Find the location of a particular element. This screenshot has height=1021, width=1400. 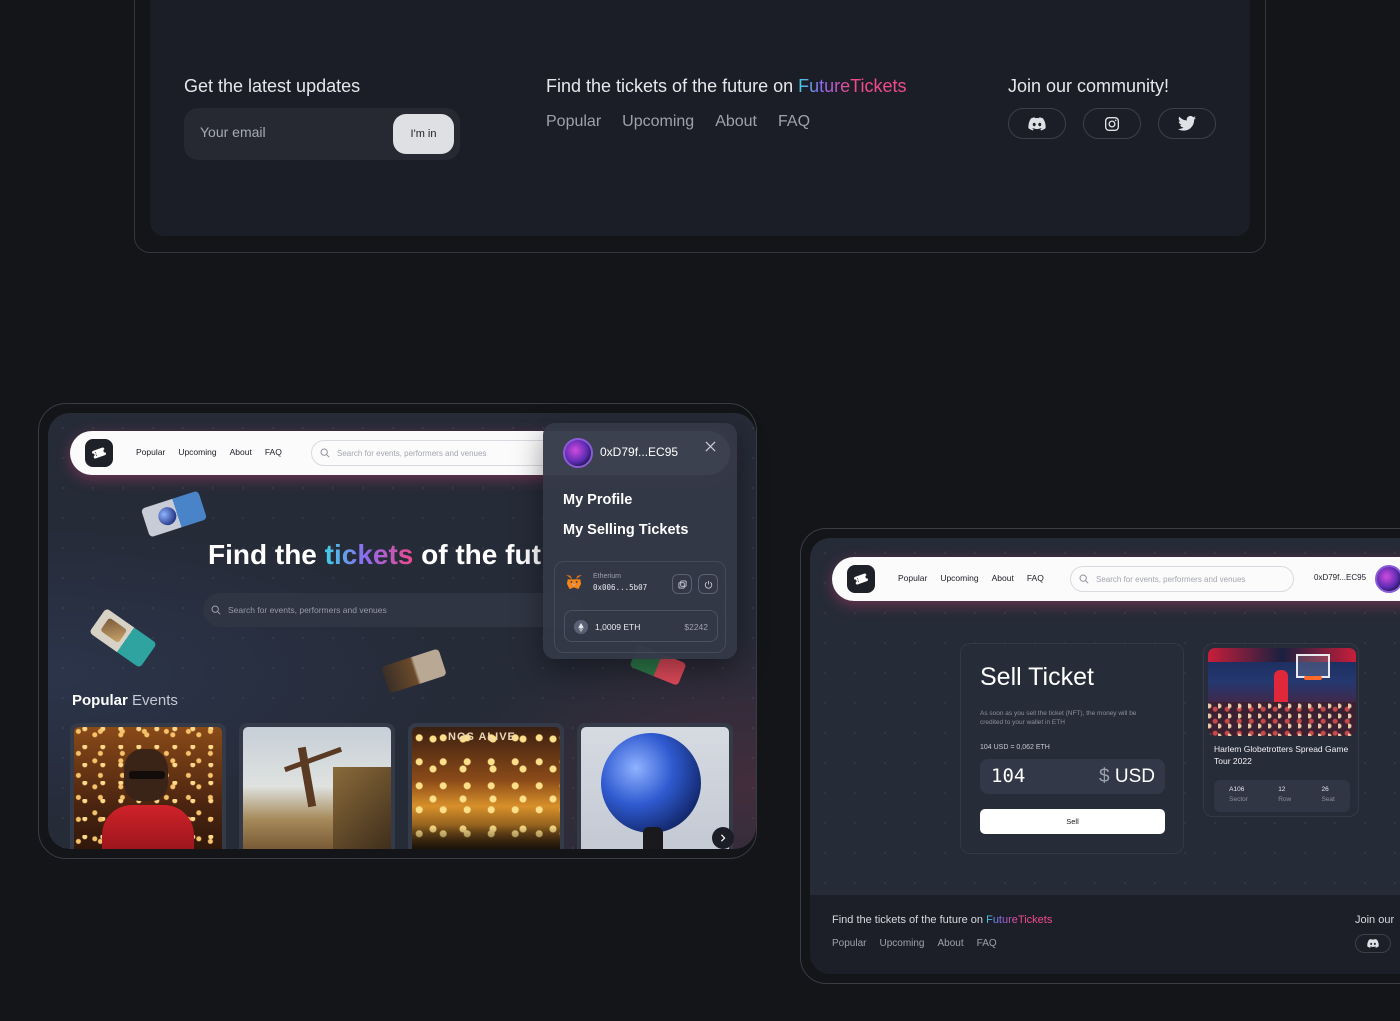

event-image-artist is located at coordinates (148, 788).